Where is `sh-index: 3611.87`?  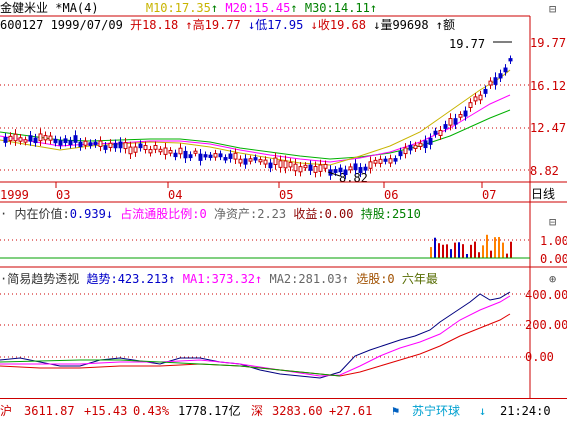
sh-index: 3611.87 is located at coordinates (49, 411).